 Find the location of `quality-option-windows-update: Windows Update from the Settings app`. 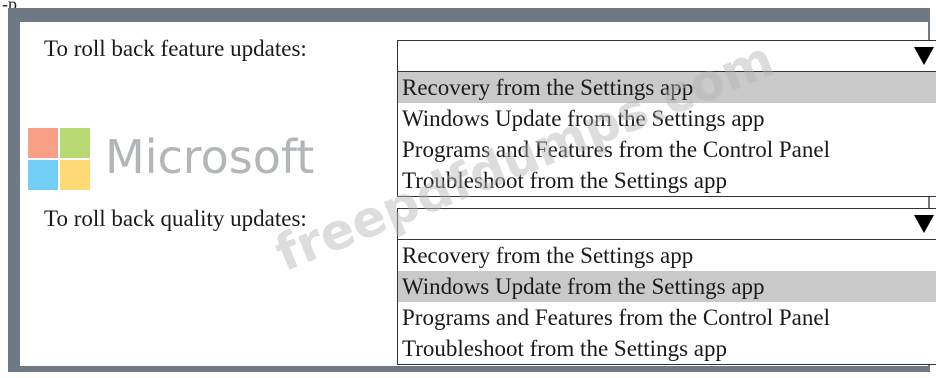

quality-option-windows-update: Windows Update from the Settings app is located at coordinates (667, 286).